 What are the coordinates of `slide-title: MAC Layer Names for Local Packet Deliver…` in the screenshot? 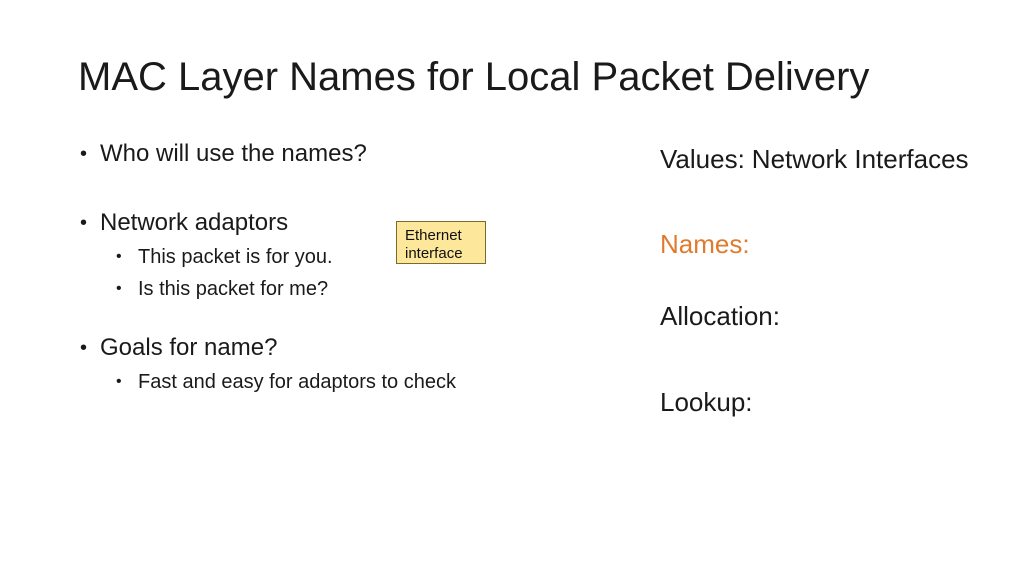 It's located at (474, 77).